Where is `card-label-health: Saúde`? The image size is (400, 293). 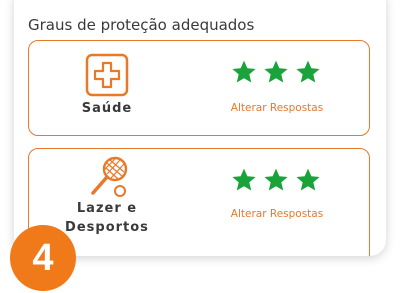
card-label-health: Saúde is located at coordinates (107, 108).